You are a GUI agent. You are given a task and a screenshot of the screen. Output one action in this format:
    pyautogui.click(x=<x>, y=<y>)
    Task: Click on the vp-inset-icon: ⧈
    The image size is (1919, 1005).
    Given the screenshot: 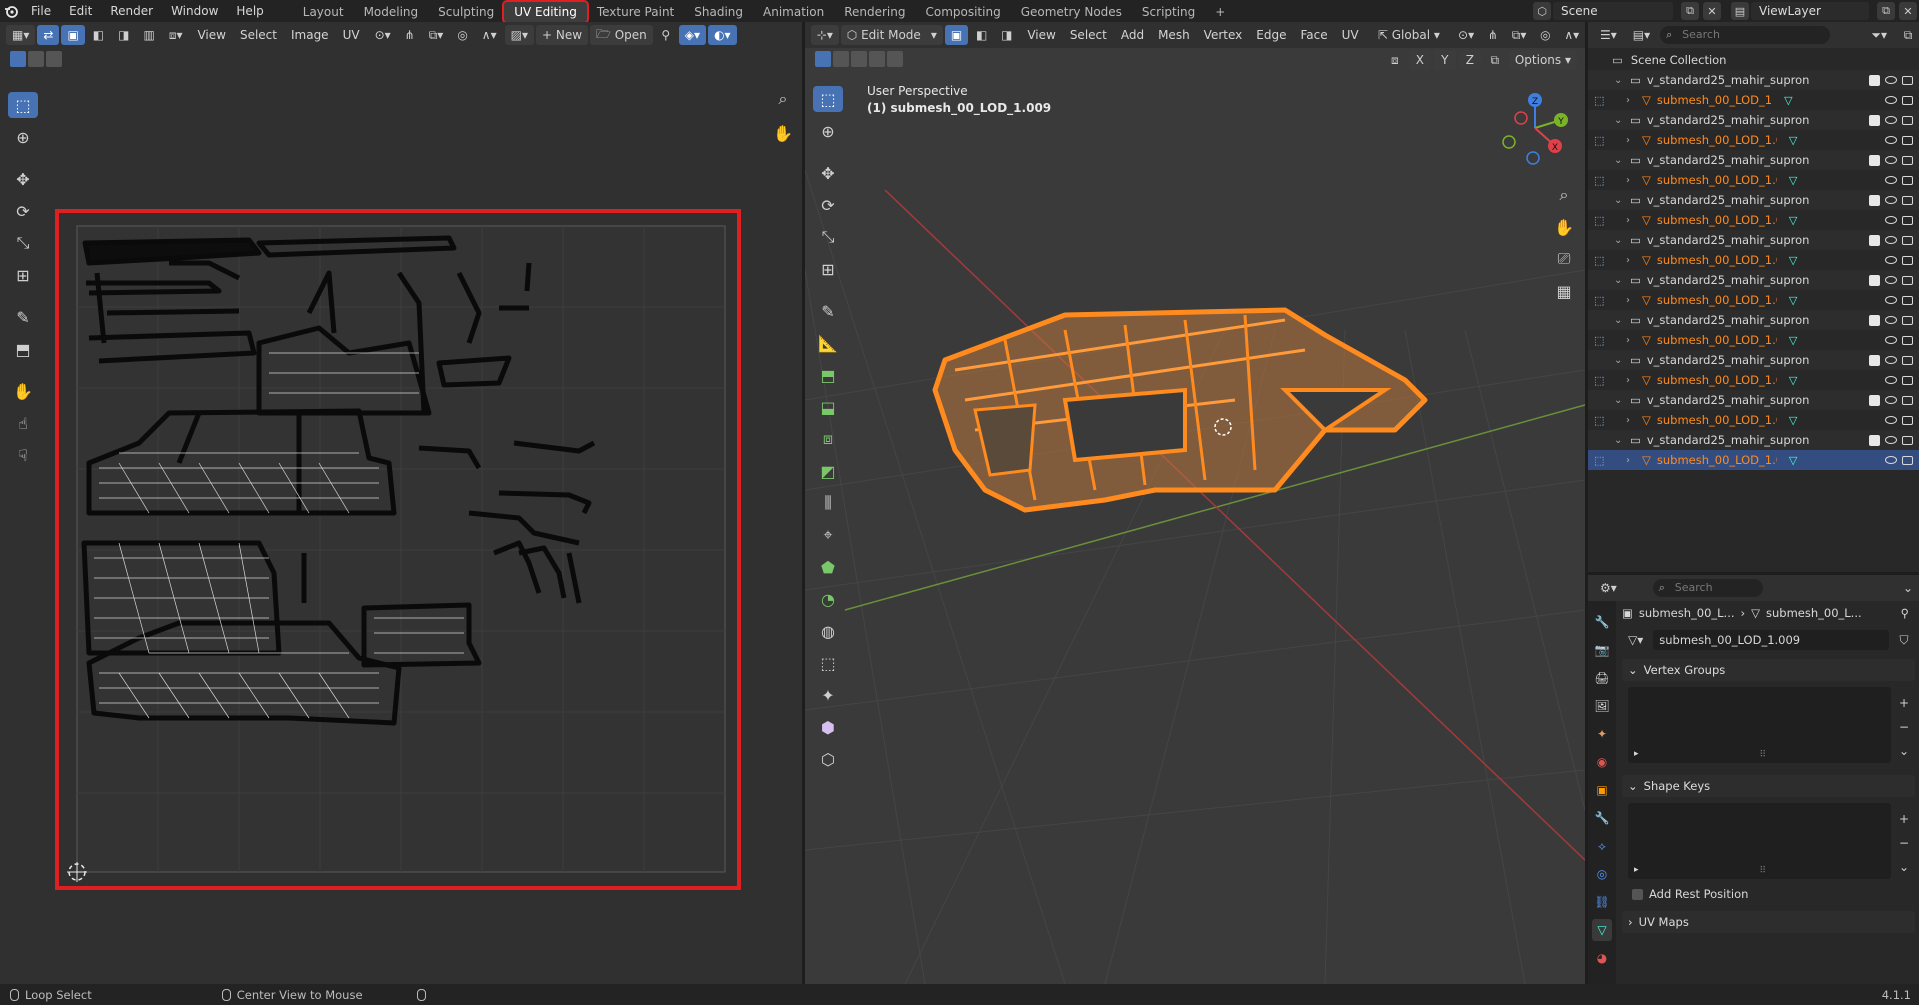 What is the action you would take?
    pyautogui.click(x=828, y=439)
    